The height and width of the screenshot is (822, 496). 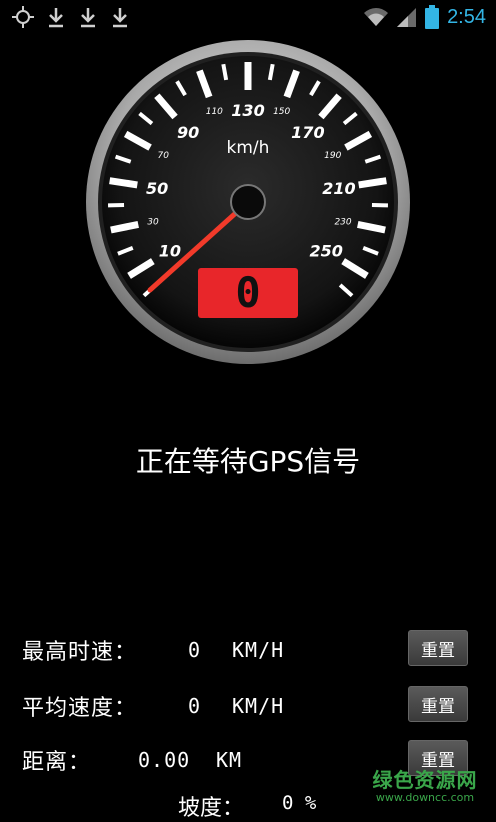 I want to click on distance-unit: KM, so click(x=229, y=760).